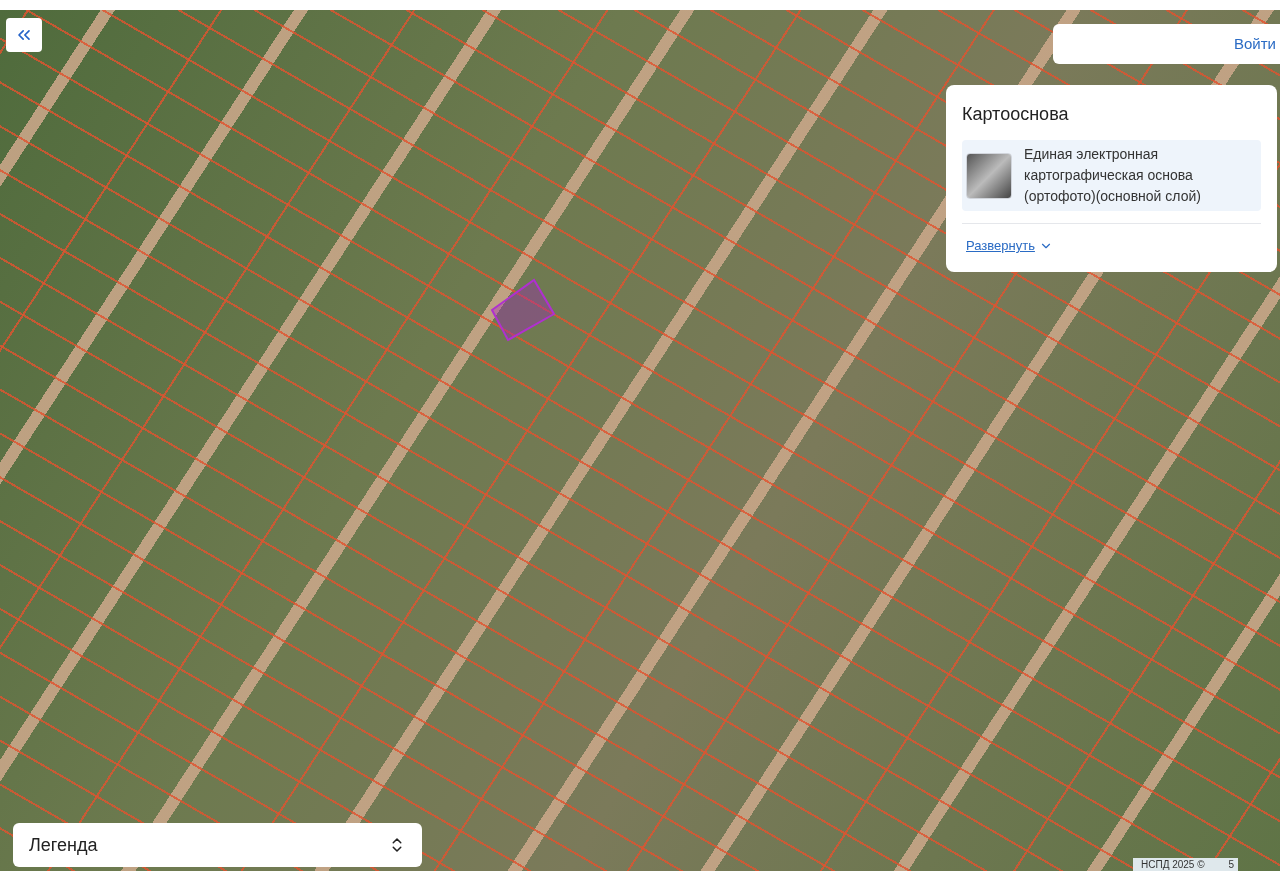 Image resolution: width=1280 pixels, height=871 pixels. Describe the element at coordinates (1009, 246) in the screenshot. I see `expand-link: Развернуть` at that location.